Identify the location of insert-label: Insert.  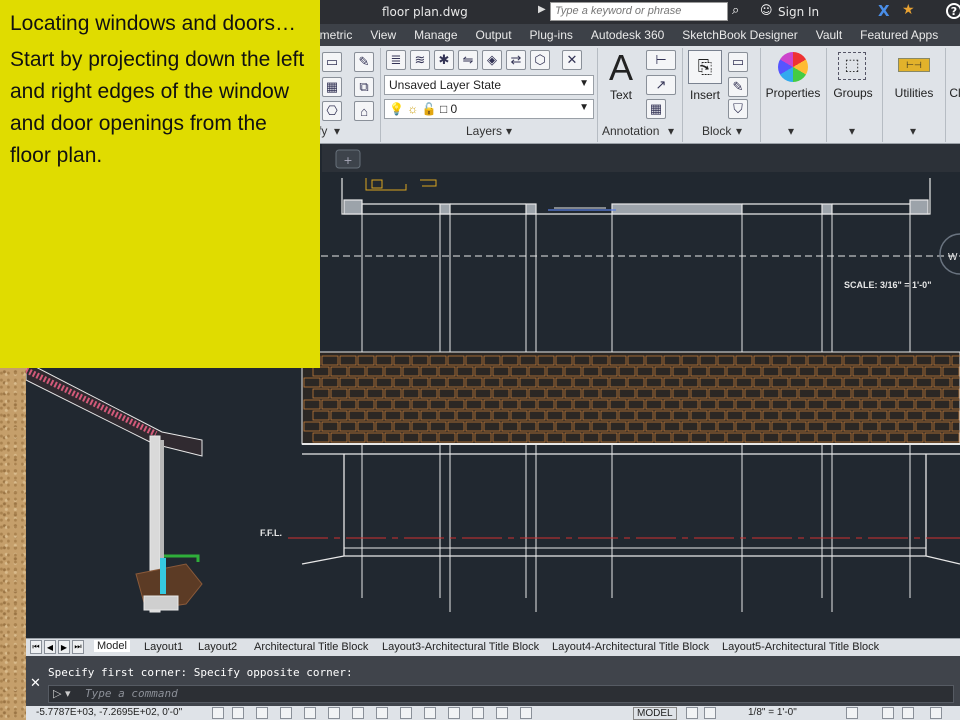
(705, 95).